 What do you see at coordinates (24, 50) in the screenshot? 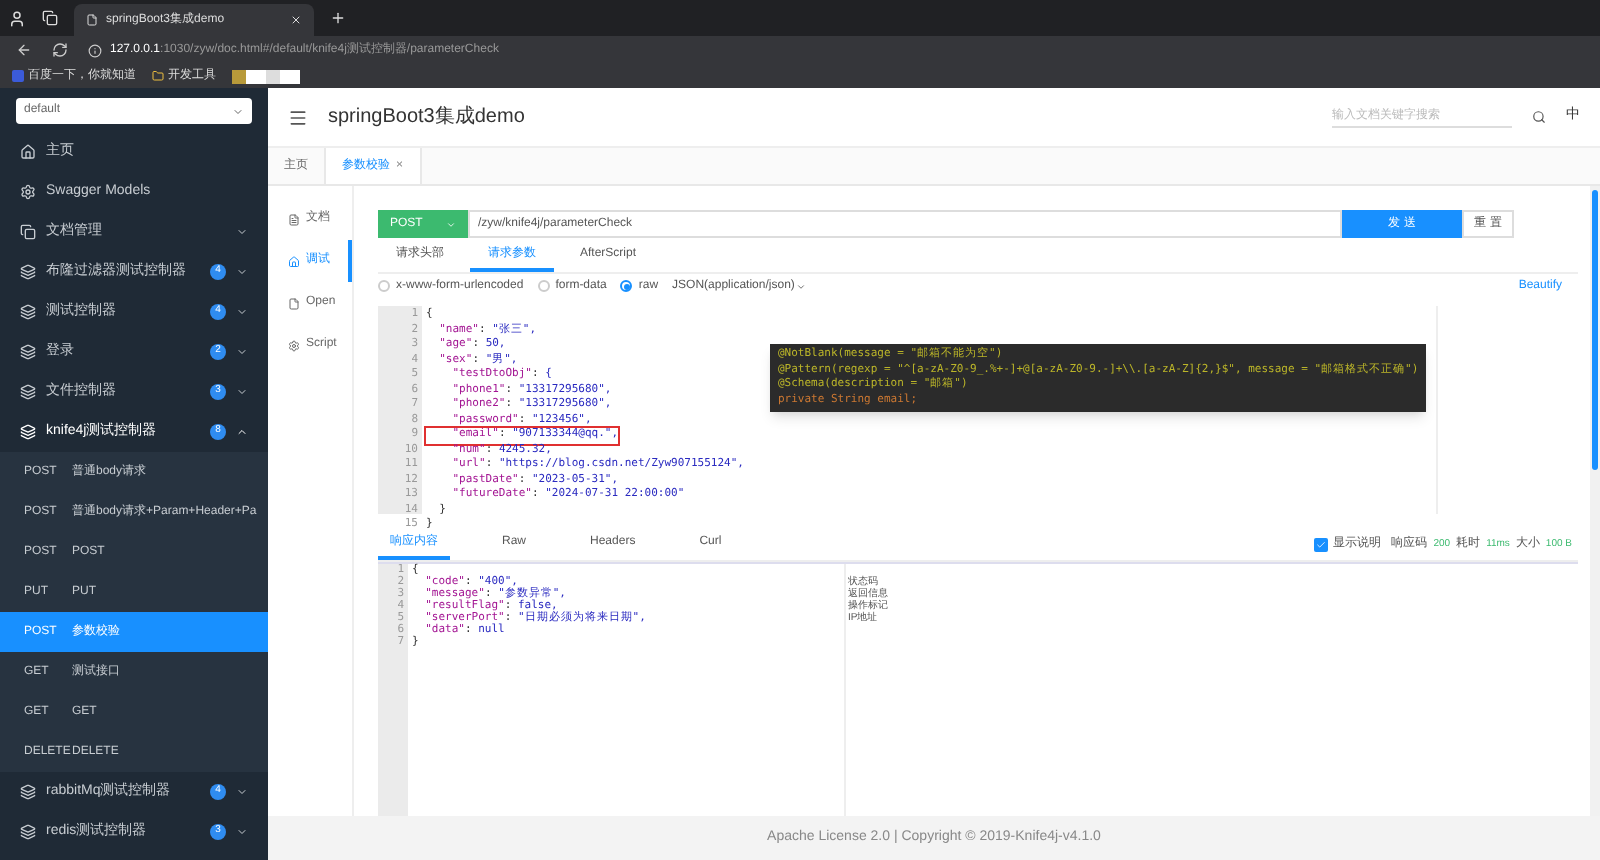
I see `back-icon` at bounding box center [24, 50].